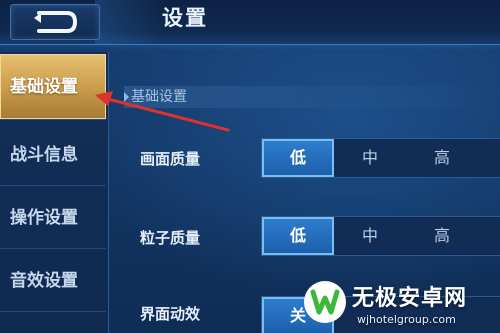 This screenshot has height=333, width=500. Describe the element at coordinates (298, 236) in the screenshot. I see `particle-quality-low: 低` at that location.